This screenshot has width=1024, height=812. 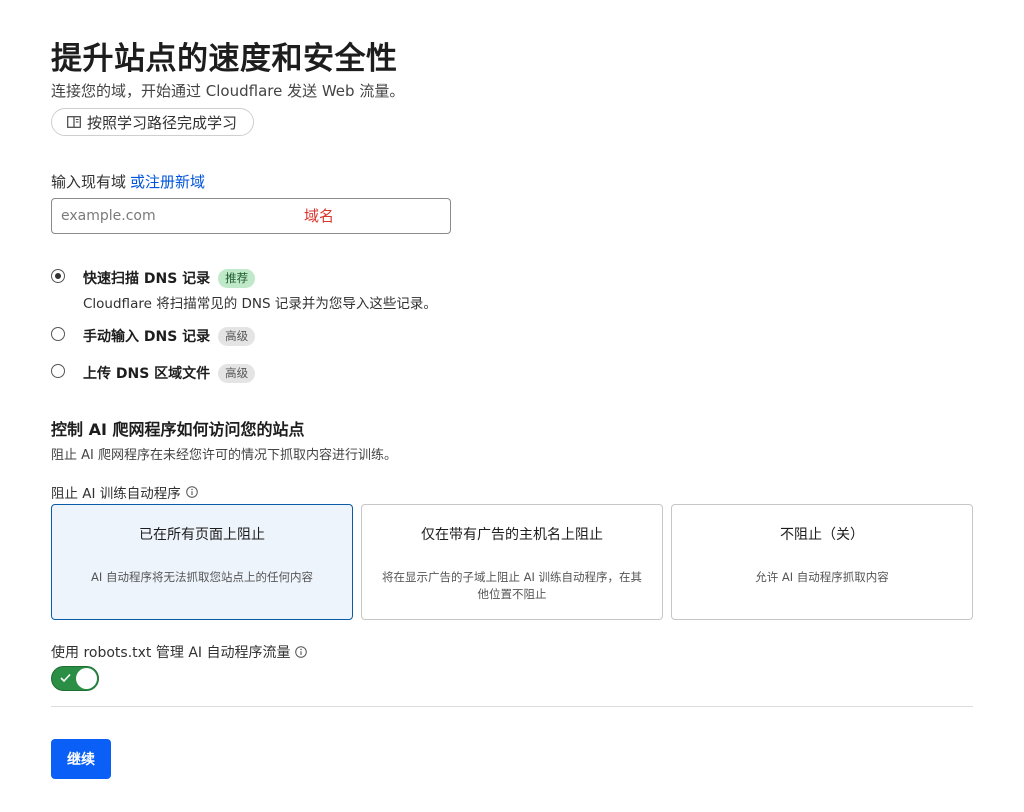 I want to click on continue-button: 继续, so click(x=81, y=759).